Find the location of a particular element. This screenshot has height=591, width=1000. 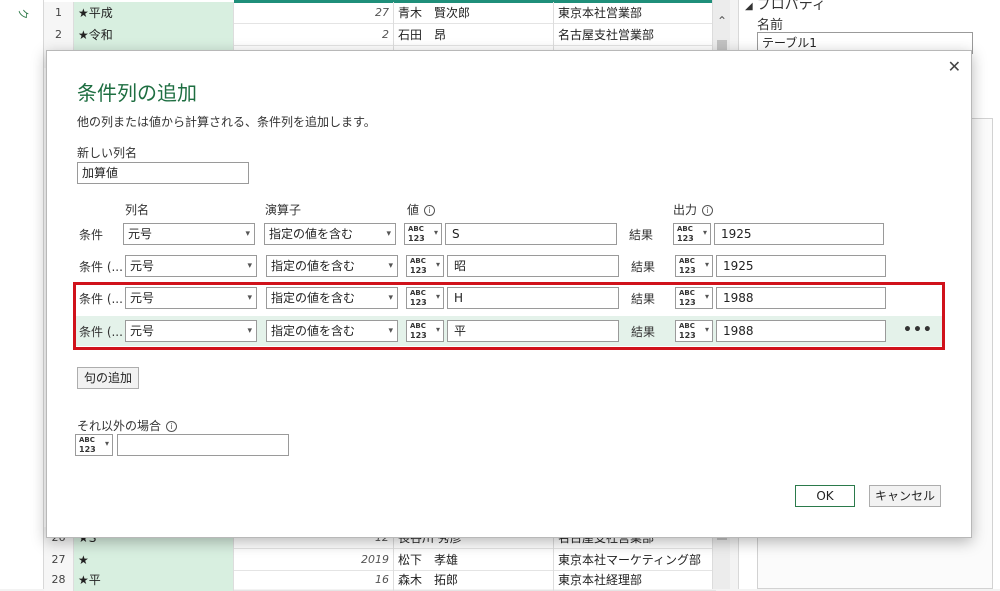

cell-dept: 東京本社マーケティング部 is located at coordinates (634, 560).